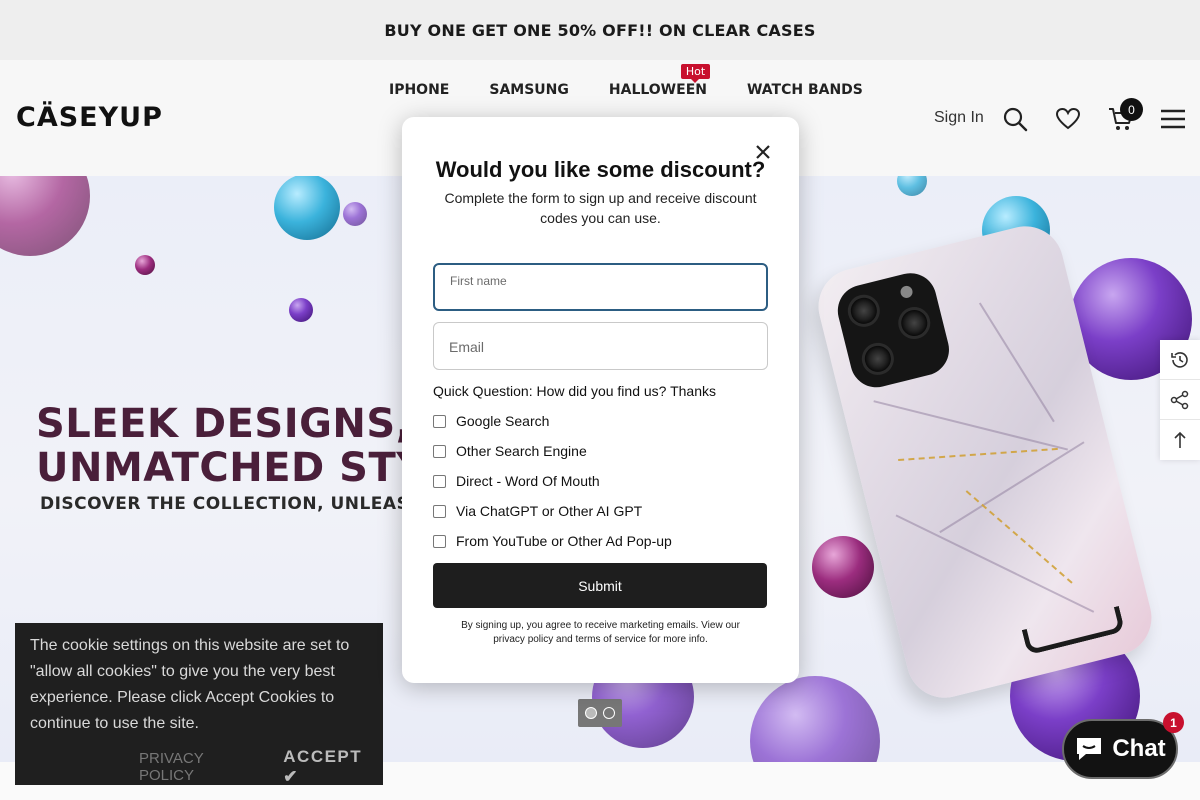 The width and height of the screenshot is (1200, 800). Describe the element at coordinates (467, 347) in the screenshot. I see `email-placeholder: Email` at that location.